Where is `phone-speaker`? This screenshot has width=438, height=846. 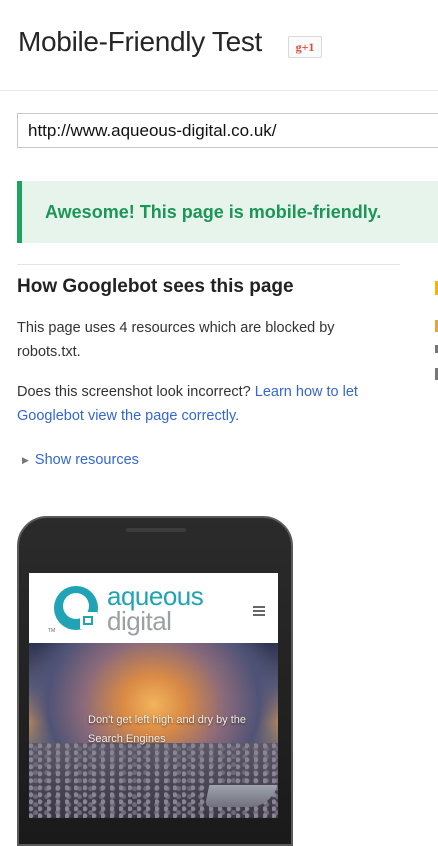
phone-speaker is located at coordinates (156, 530).